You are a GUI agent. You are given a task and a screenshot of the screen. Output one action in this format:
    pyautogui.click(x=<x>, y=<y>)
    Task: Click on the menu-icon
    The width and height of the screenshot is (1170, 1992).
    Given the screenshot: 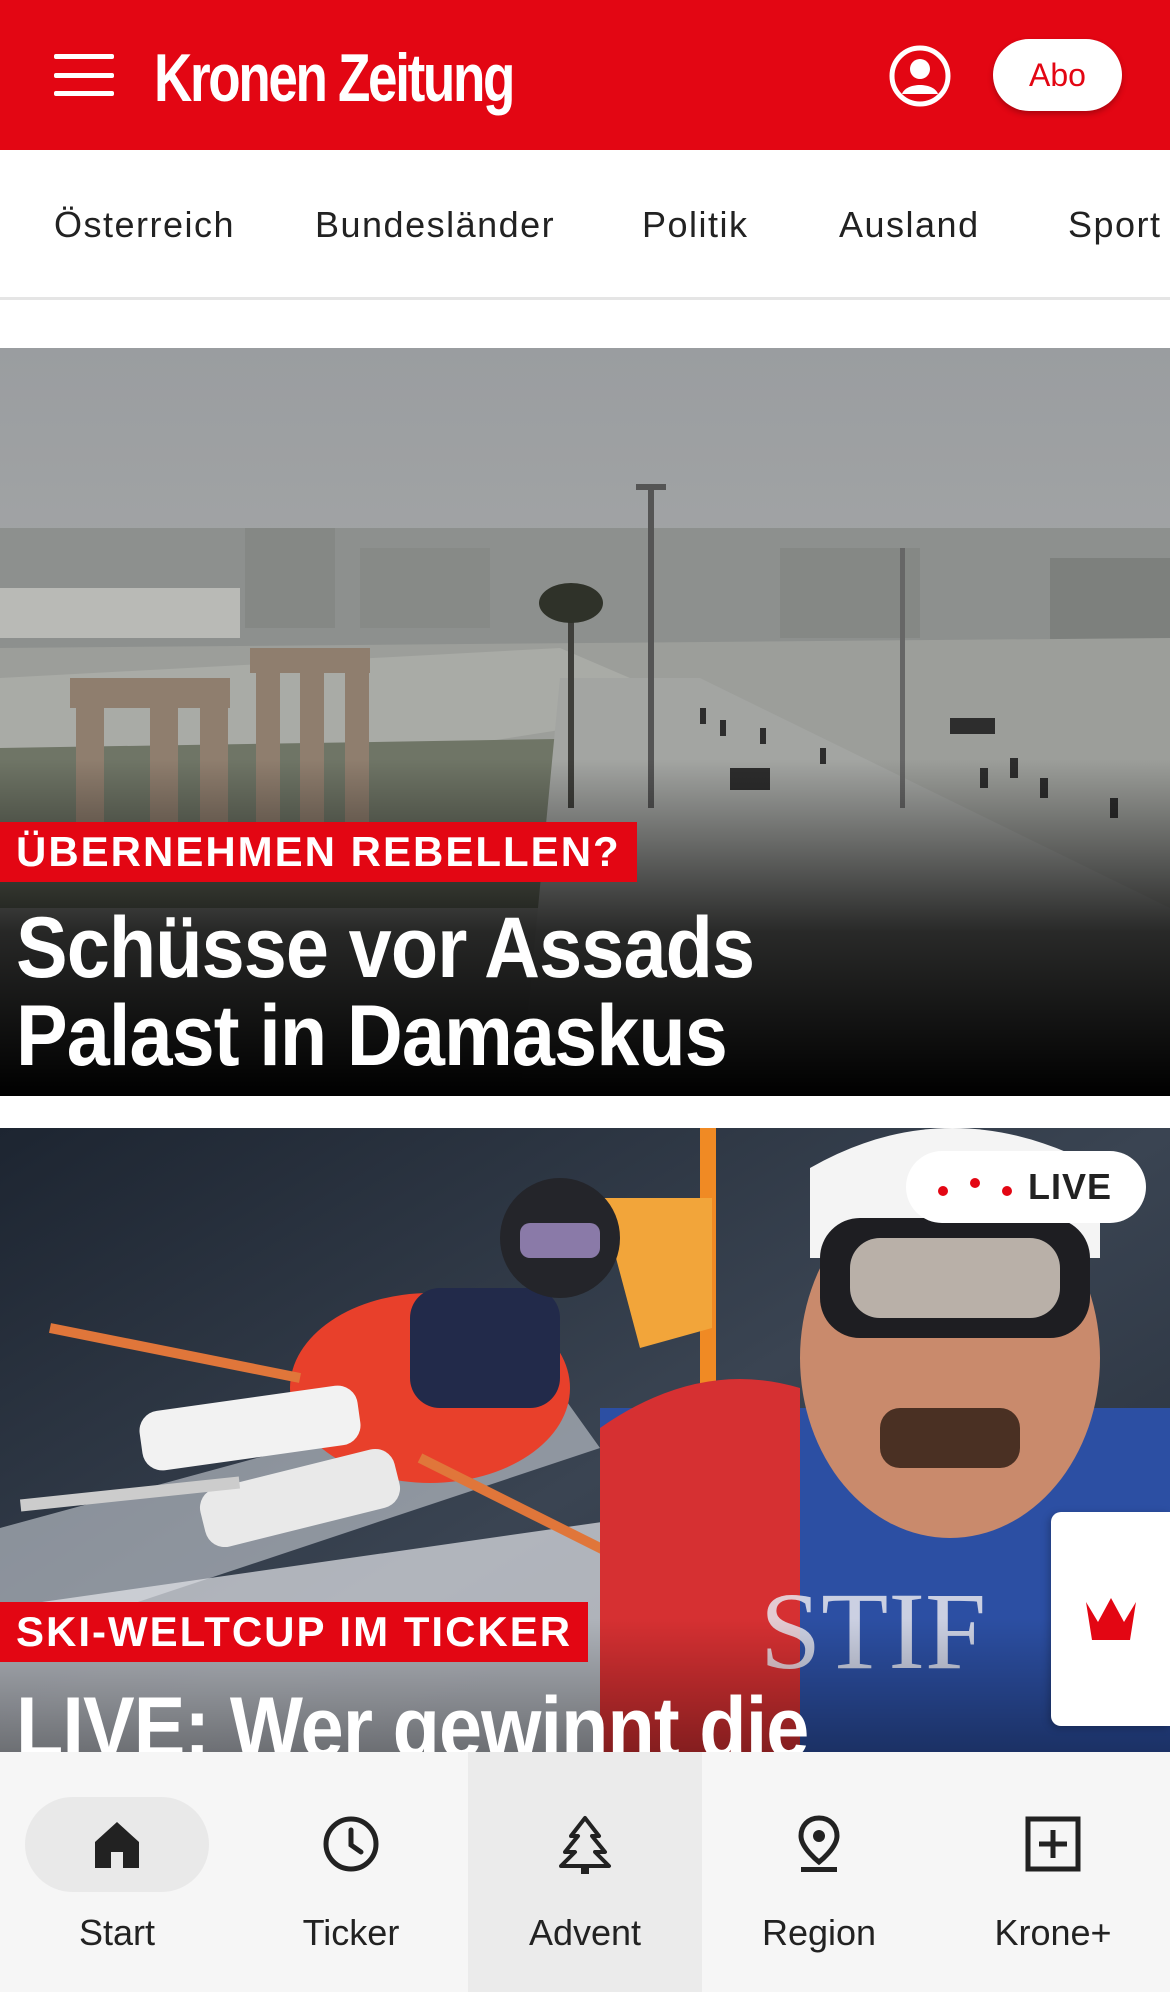 What is the action you would take?
    pyautogui.click(x=84, y=75)
    